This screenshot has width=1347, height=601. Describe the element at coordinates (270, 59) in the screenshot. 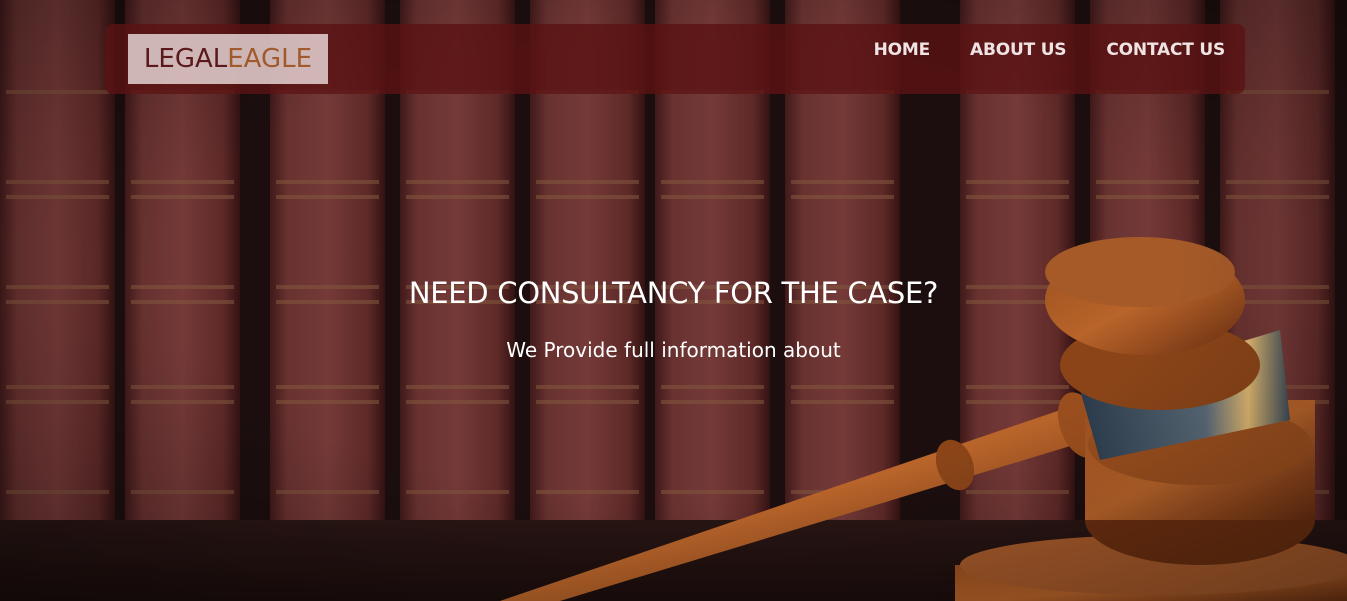

I see `brand-part2: EAGLE` at that location.